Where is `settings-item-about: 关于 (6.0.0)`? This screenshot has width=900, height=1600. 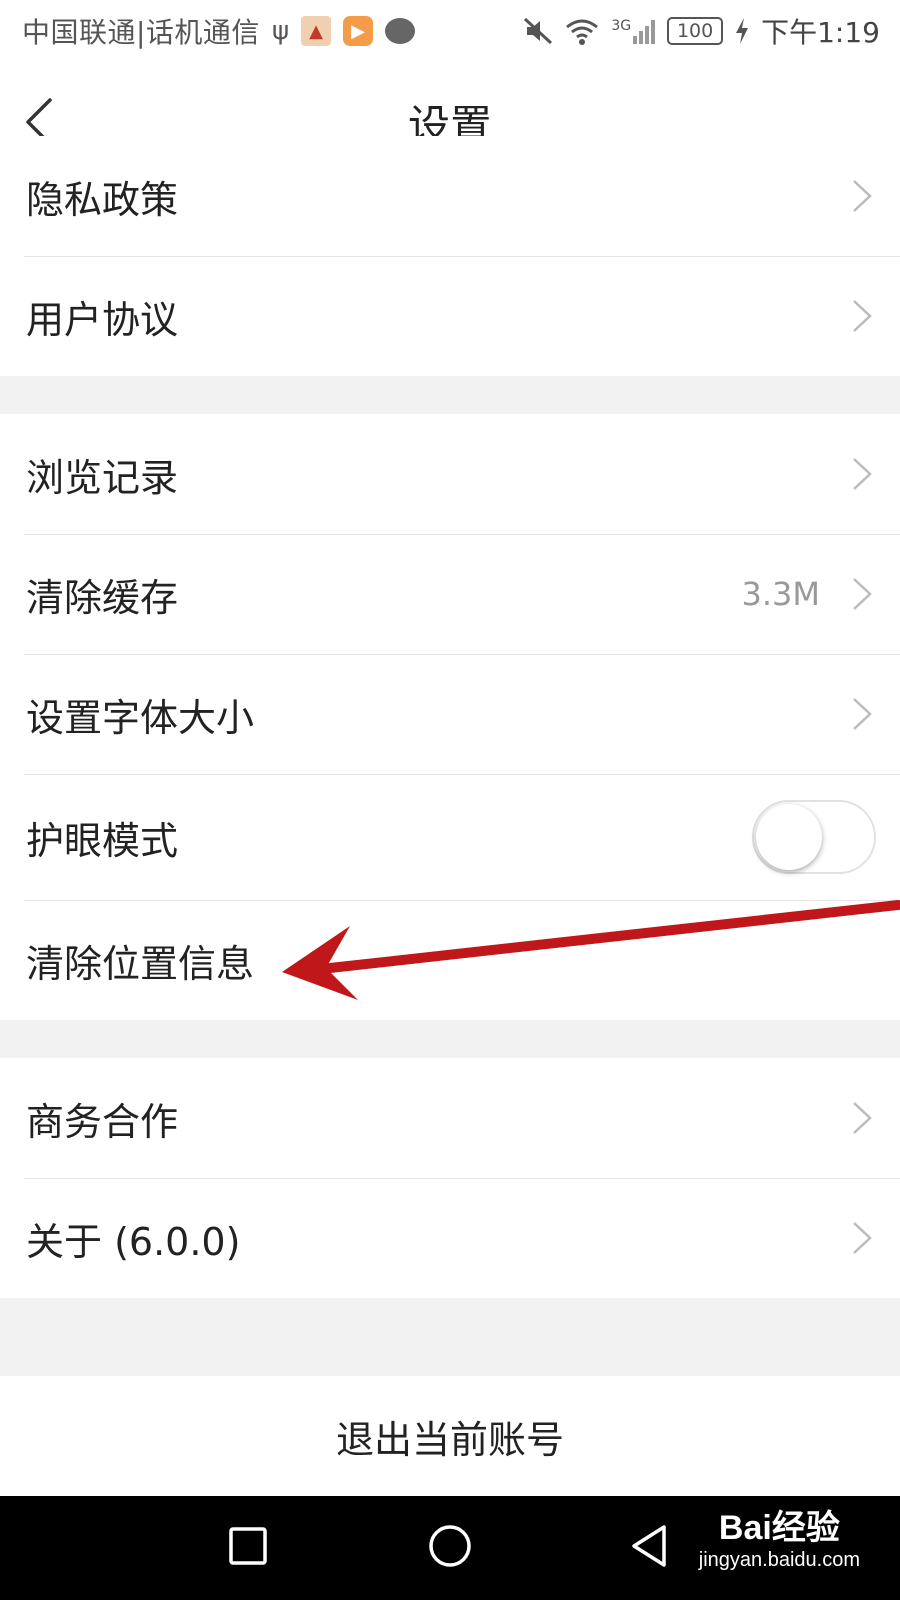 settings-item-about: 关于 (6.0.0) is located at coordinates (450, 1238).